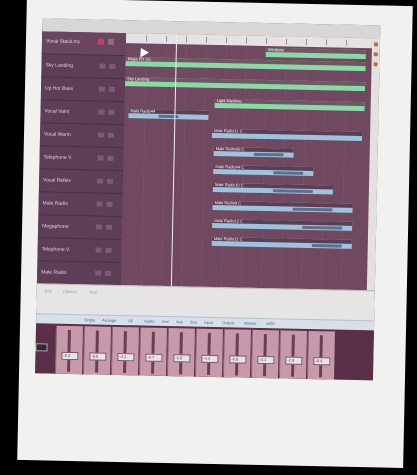 Image resolution: width=417 pixels, height=475 pixels. I want to click on track-name: Up Hot Bass, so click(59, 88).